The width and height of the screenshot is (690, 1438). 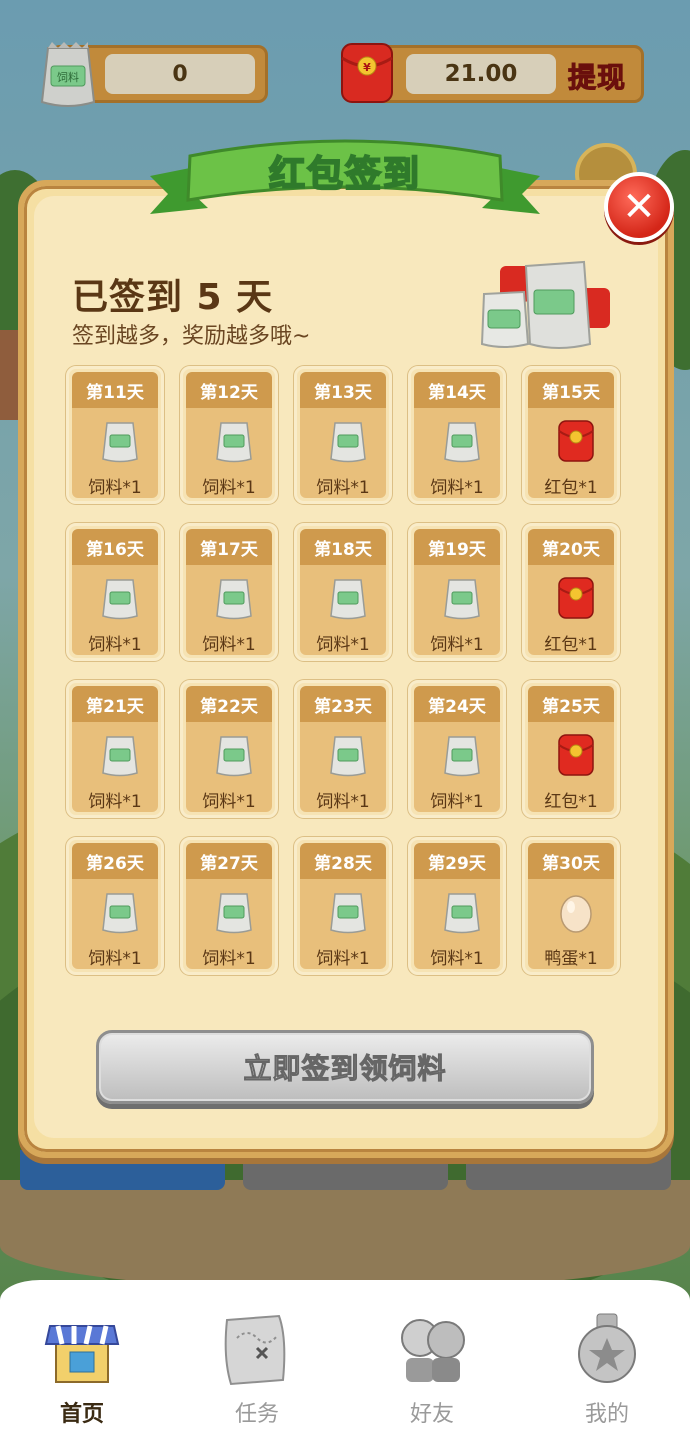 What do you see at coordinates (344, 174) in the screenshot?
I see `modal-title: 红包签到` at bounding box center [344, 174].